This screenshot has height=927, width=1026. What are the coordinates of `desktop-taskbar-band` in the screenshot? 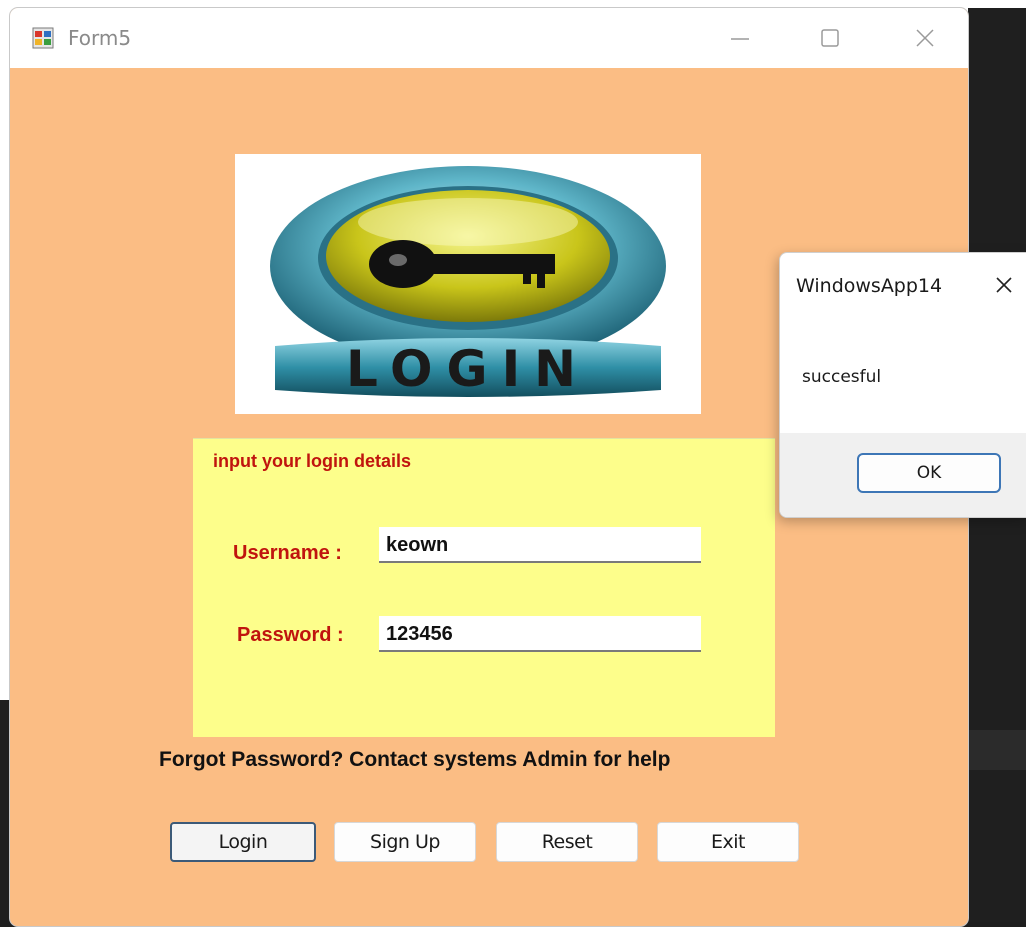 It's located at (997, 750).